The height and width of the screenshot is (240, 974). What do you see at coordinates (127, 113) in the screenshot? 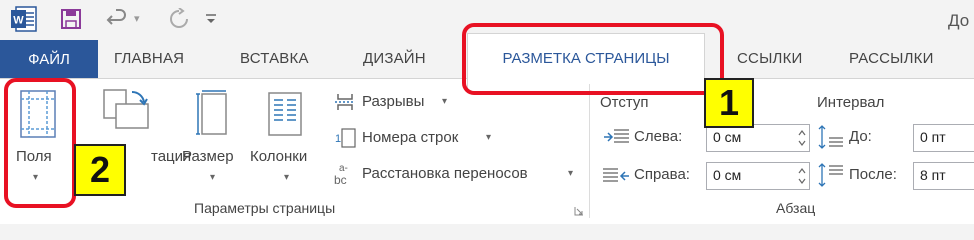
I see `orientation-icon` at bounding box center [127, 113].